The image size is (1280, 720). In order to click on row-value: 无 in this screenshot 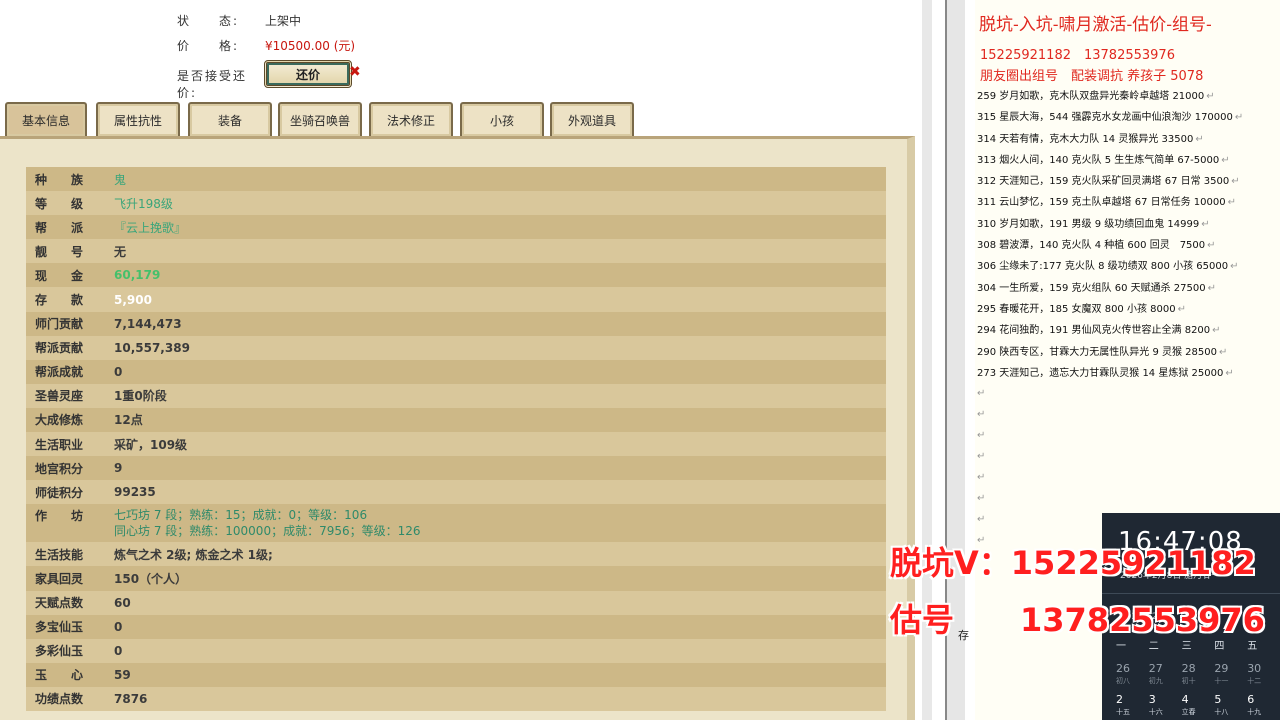, I will do `click(120, 251)`.